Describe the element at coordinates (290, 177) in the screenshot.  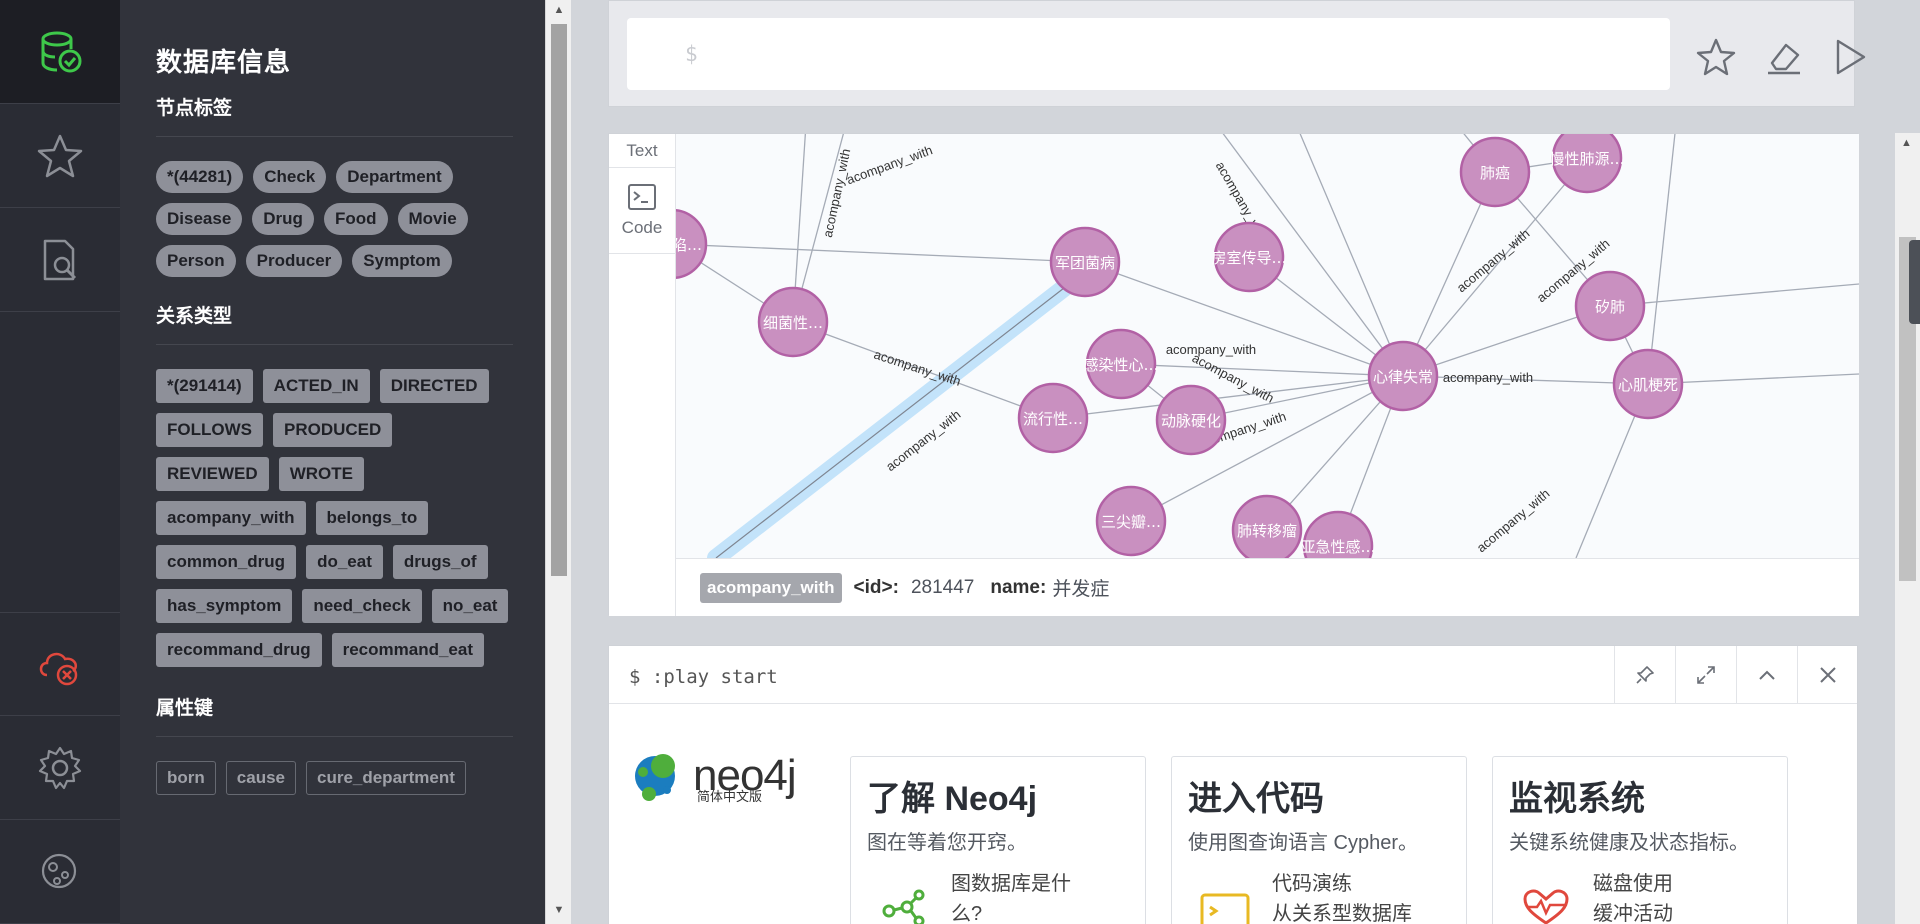
I see `node-label-tag: Check` at that location.